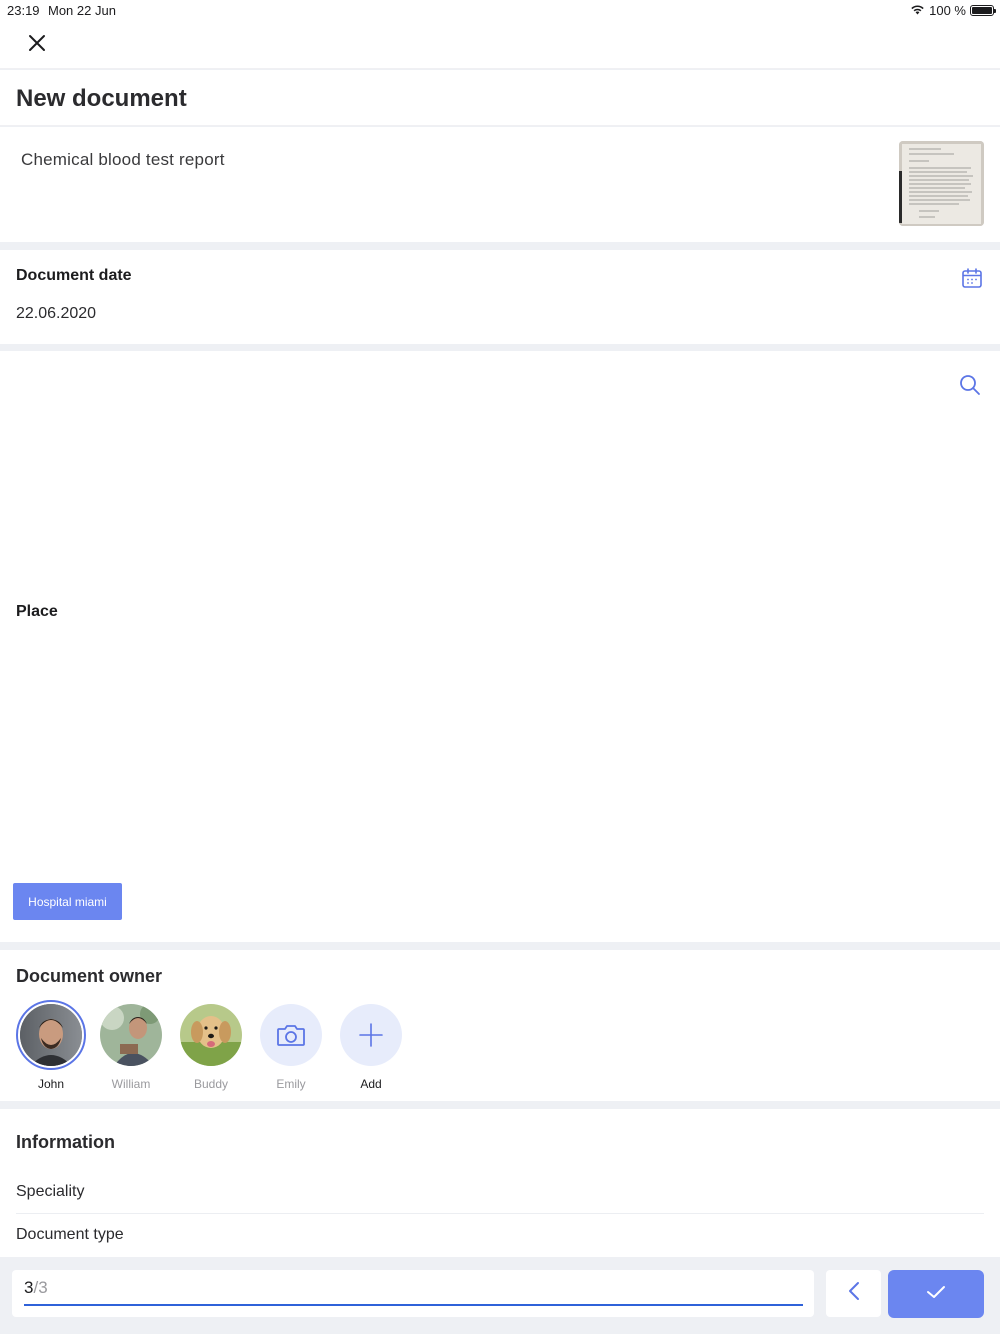 The height and width of the screenshot is (1334, 1000). Describe the element at coordinates (131, 1035) in the screenshot. I see `avatar-william` at that location.